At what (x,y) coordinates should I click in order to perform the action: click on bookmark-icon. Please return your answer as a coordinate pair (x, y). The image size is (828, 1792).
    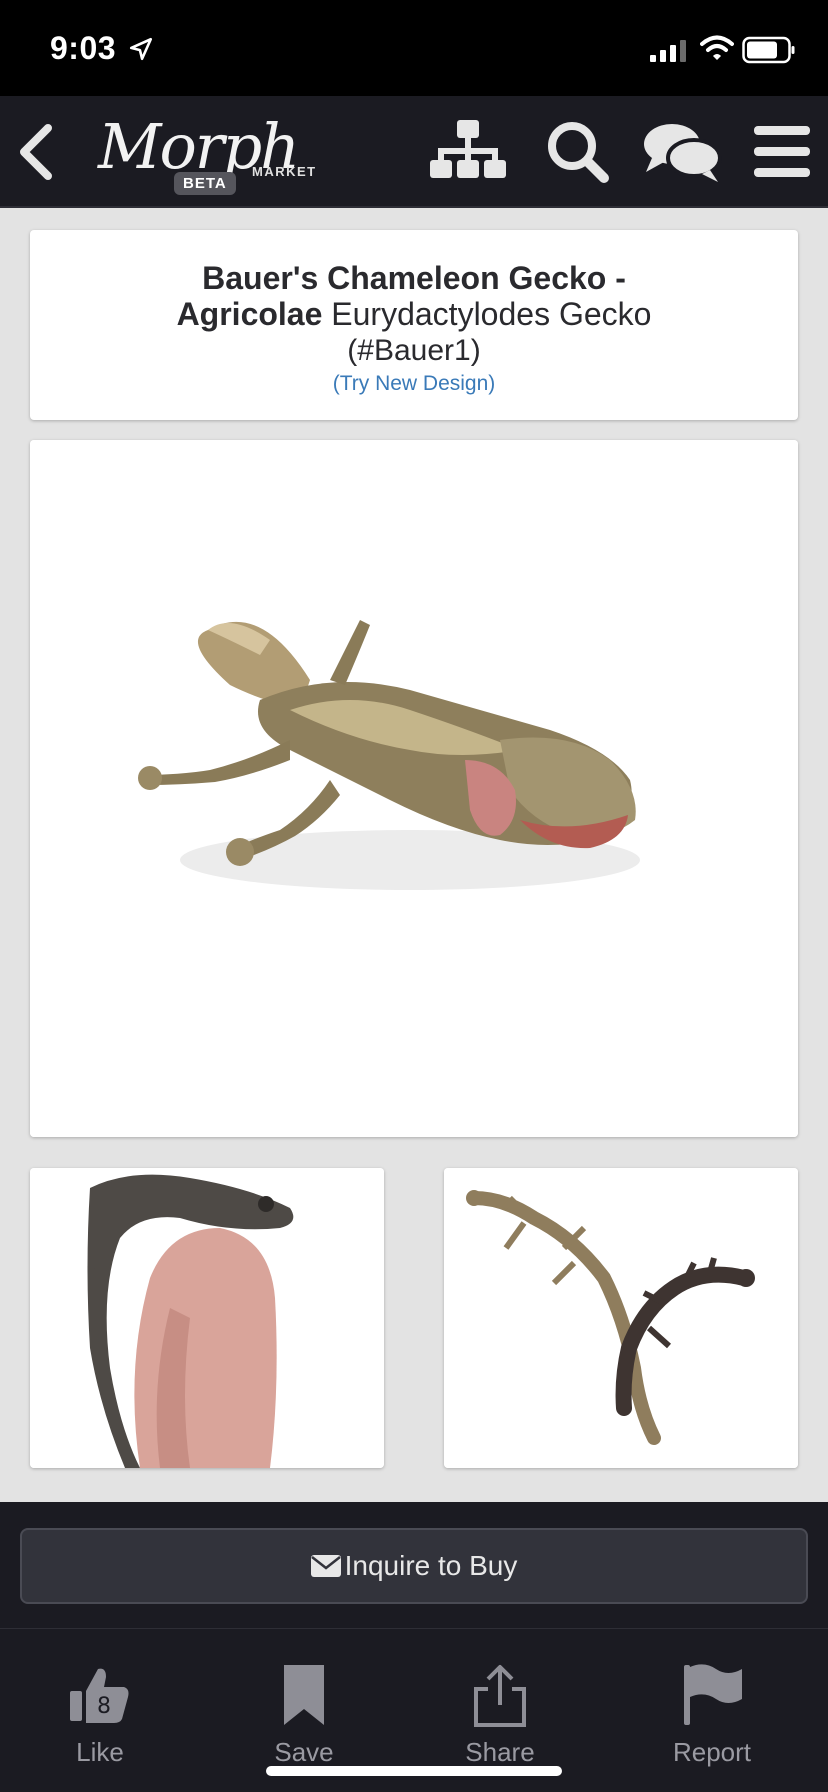
    Looking at the image, I should click on (304, 1695).